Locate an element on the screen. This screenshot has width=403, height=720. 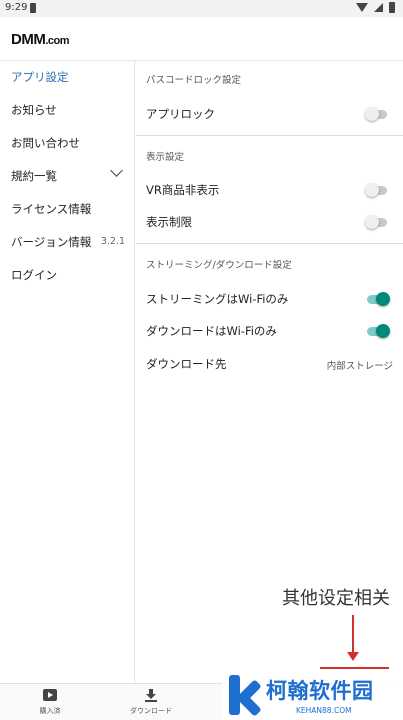
logo-main: DMM is located at coordinates (28, 39).